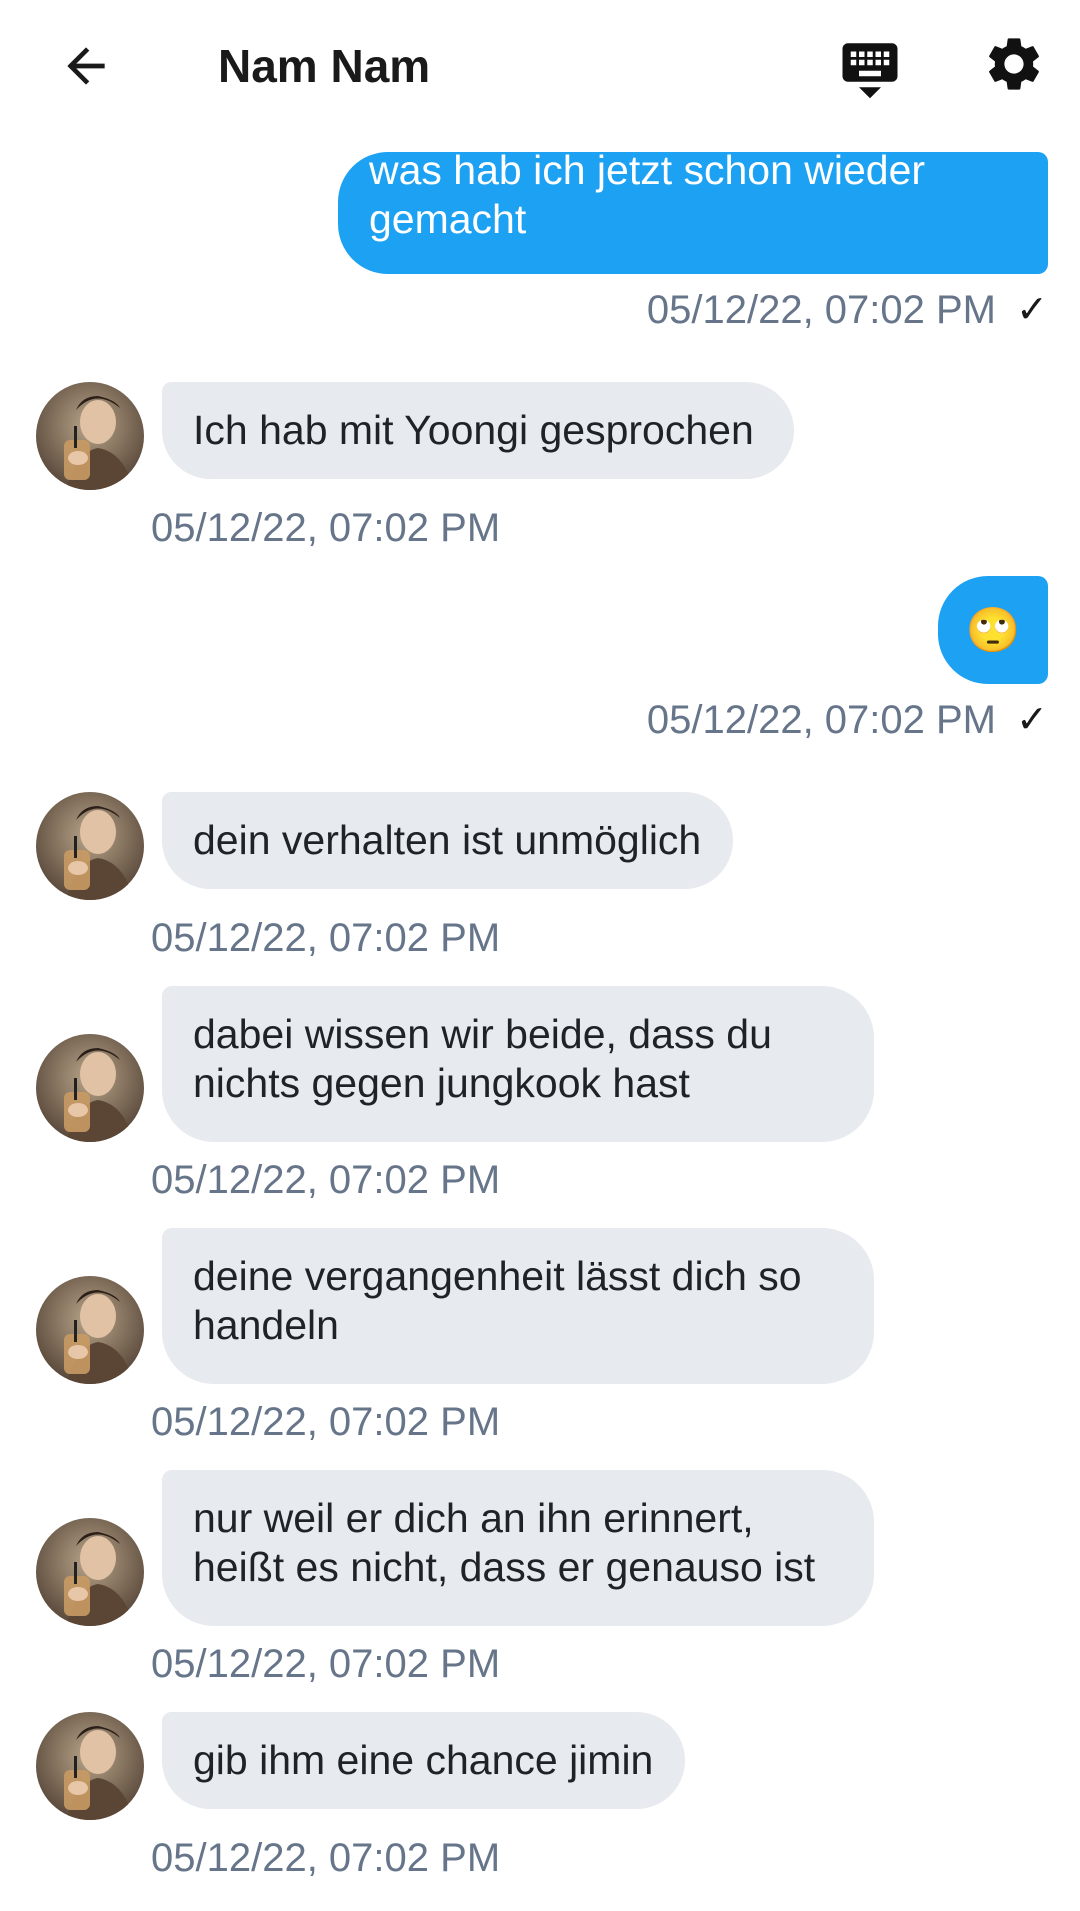 This screenshot has height=1911, width=1080. I want to click on gear-icon, so click(1014, 64).